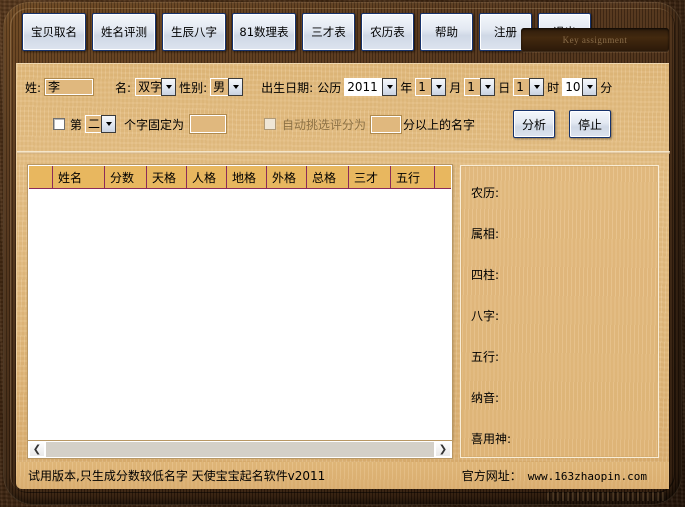  Describe the element at coordinates (485, 316) in the screenshot. I see `info-row-label: 八字:` at that location.